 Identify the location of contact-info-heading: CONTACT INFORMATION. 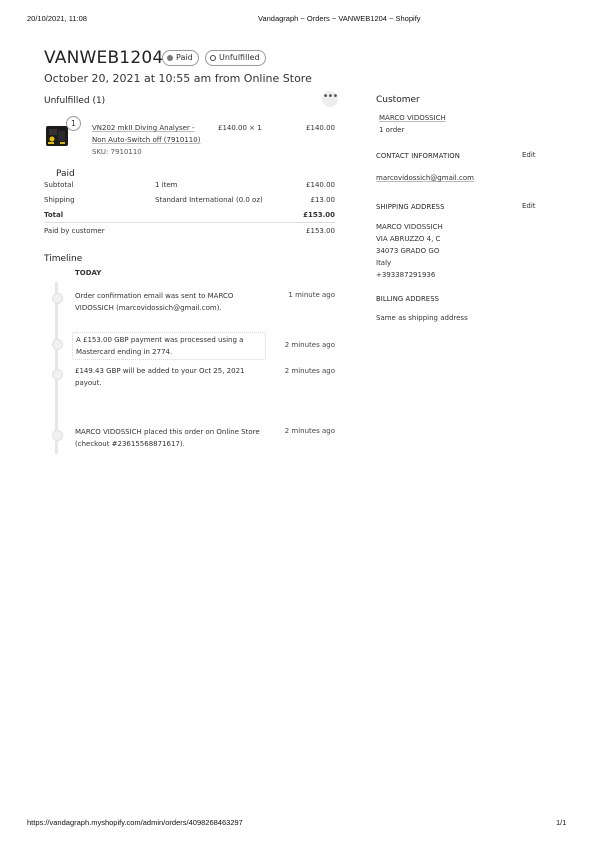
(418, 156).